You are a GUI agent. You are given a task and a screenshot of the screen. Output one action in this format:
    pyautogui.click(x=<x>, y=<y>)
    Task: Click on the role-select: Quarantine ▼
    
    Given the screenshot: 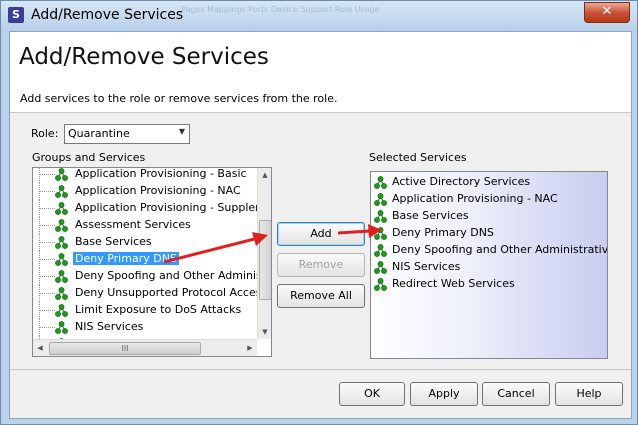 What is the action you would take?
    pyautogui.click(x=127, y=134)
    